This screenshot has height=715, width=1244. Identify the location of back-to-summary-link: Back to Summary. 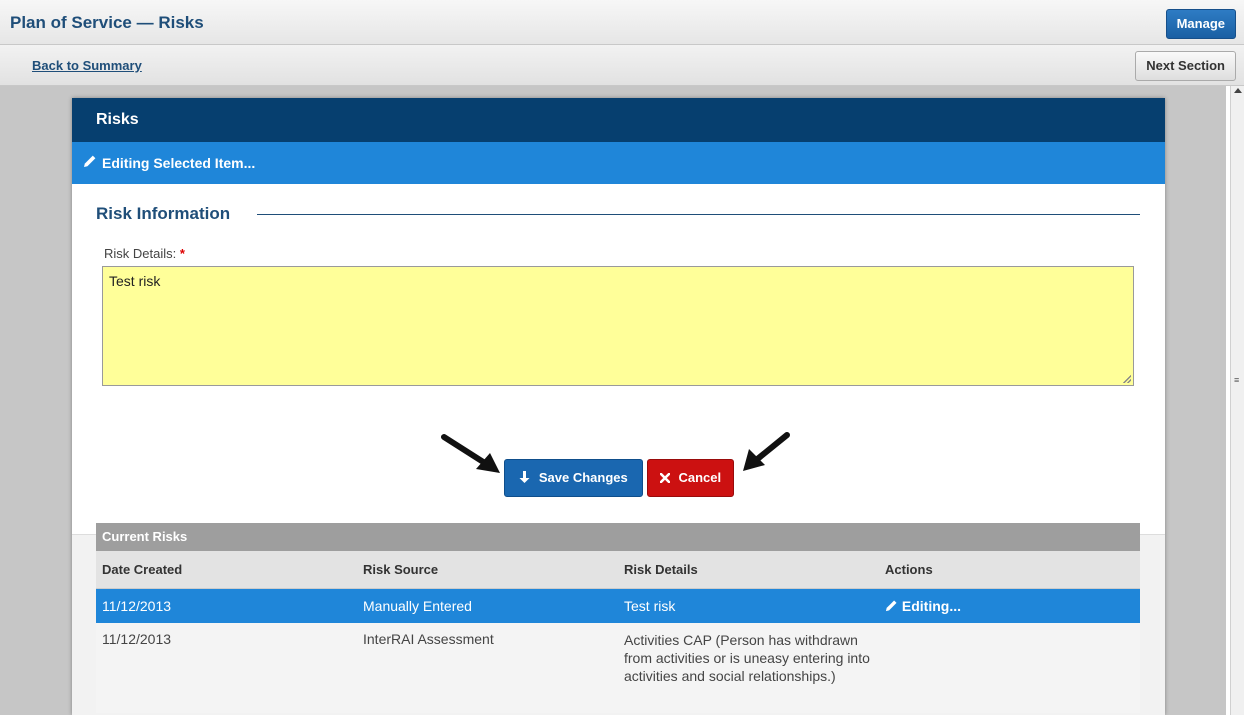
(87, 65).